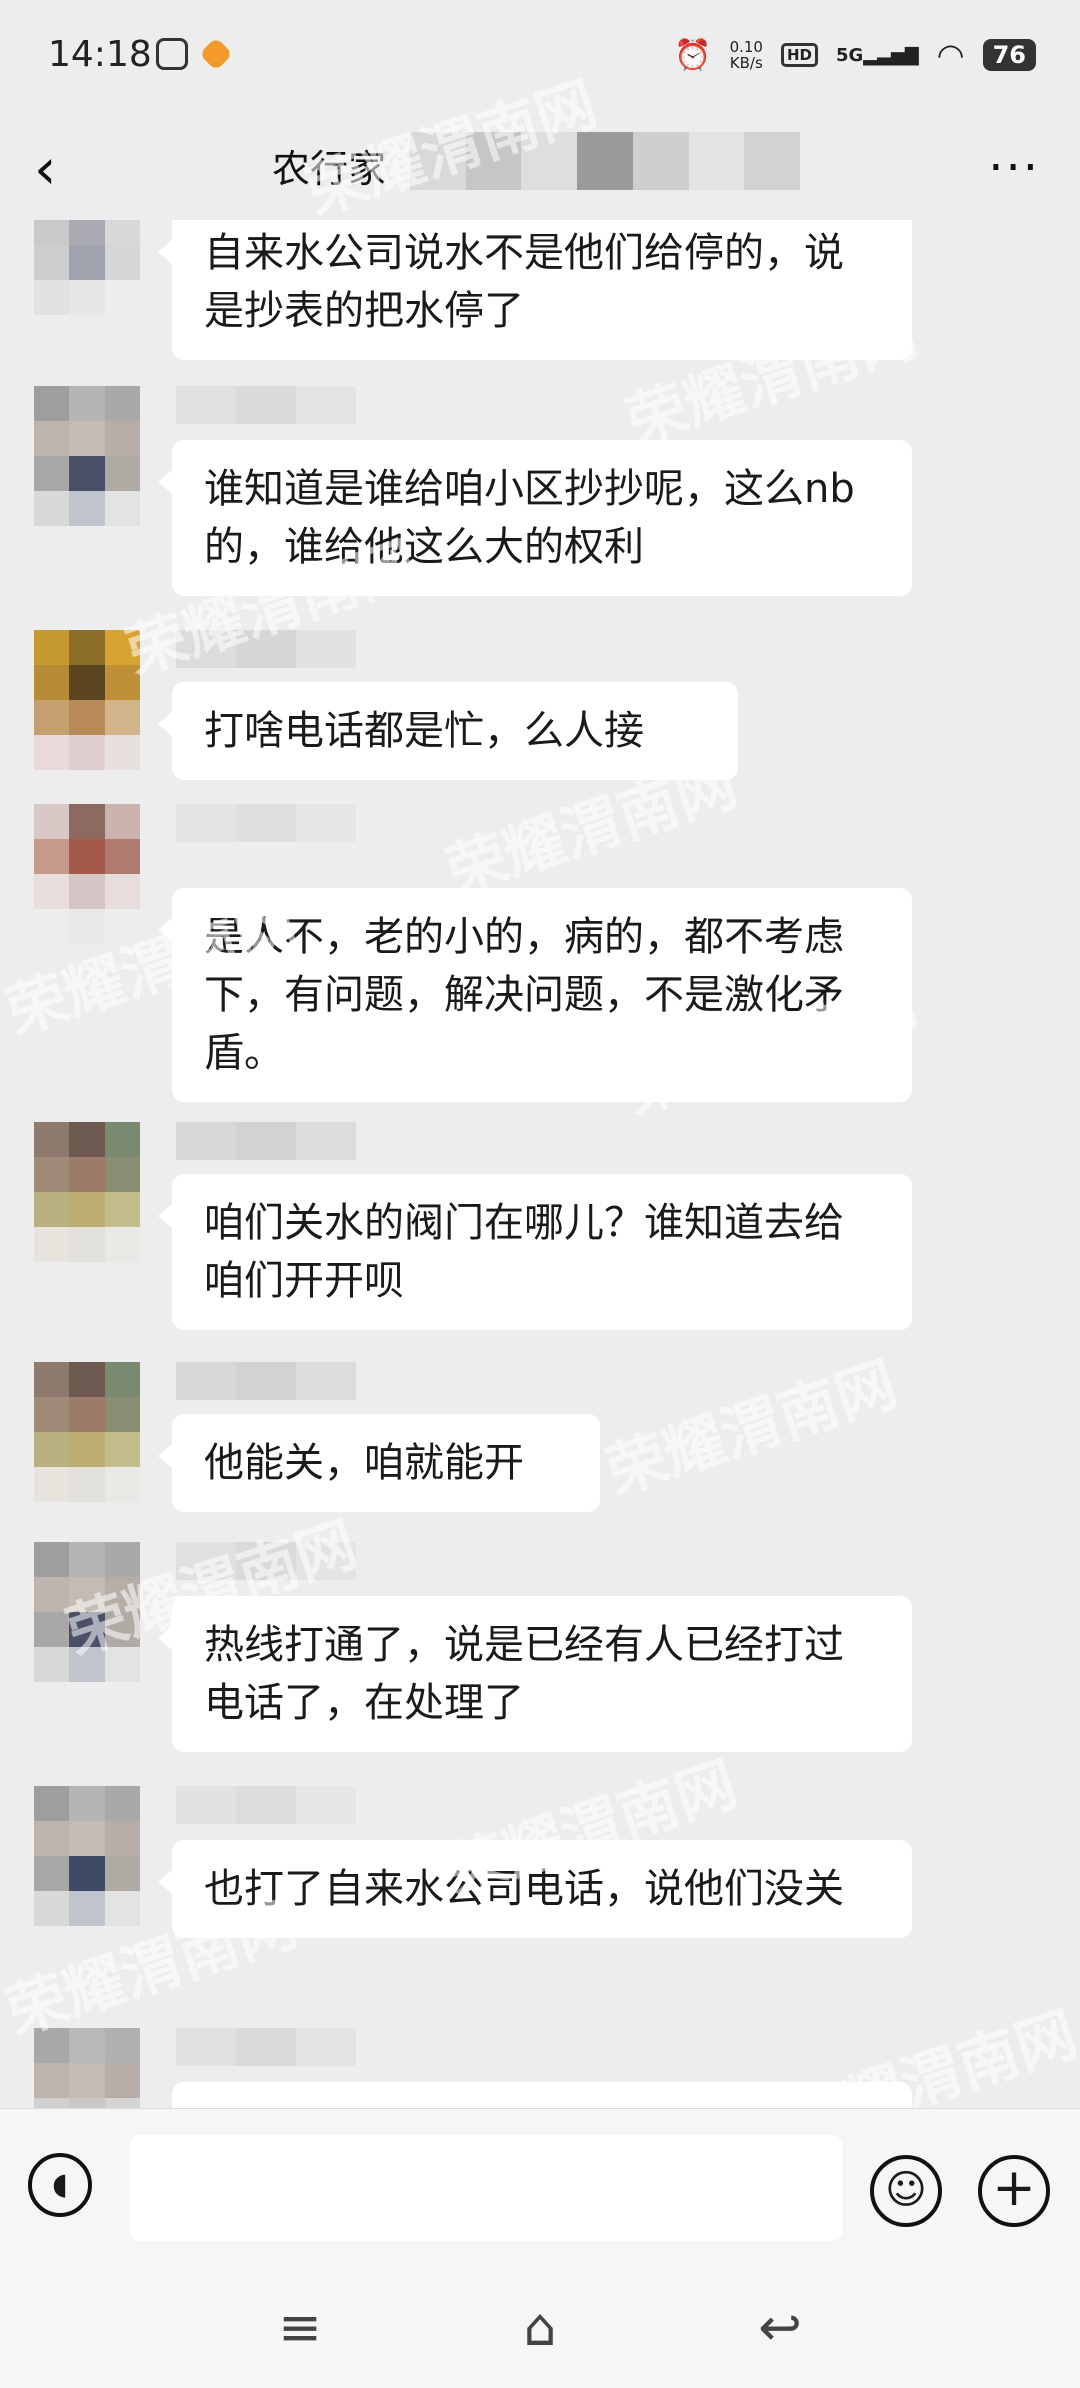  What do you see at coordinates (300, 2328) in the screenshot?
I see `menu-icon: ≡` at bounding box center [300, 2328].